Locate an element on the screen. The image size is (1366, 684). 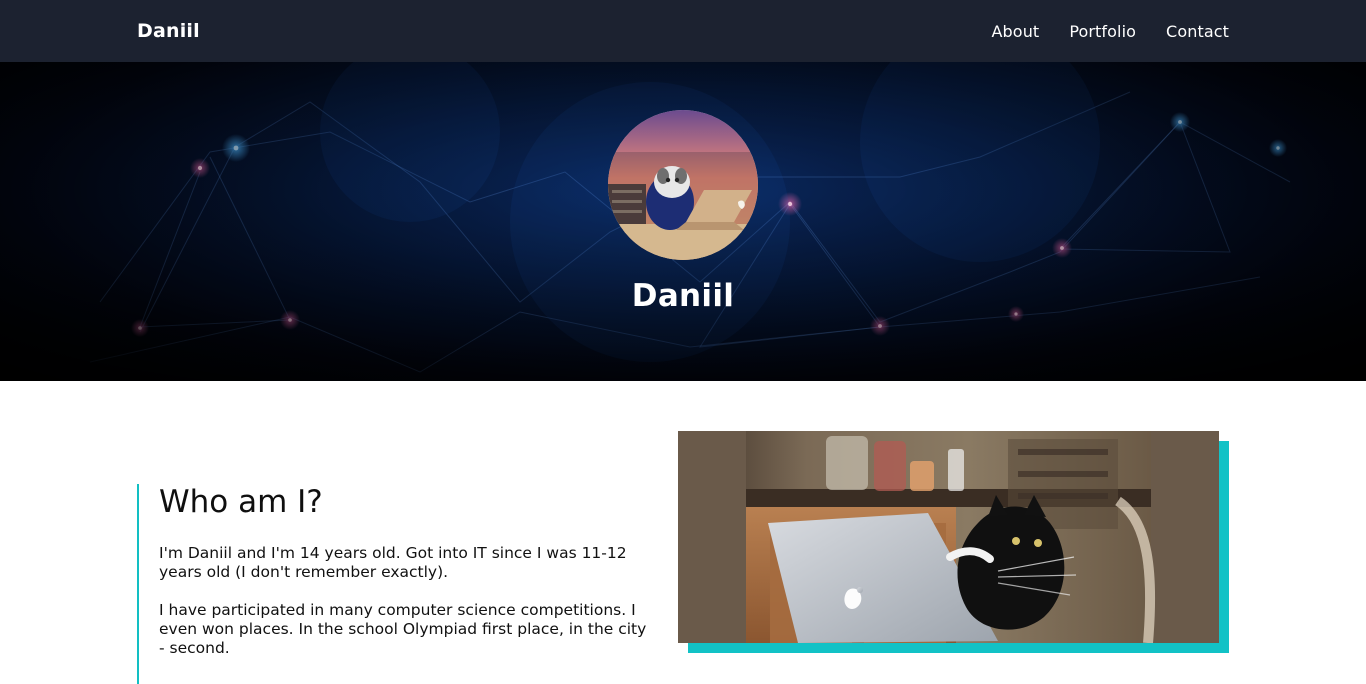
nav-link-contact: Contact is located at coordinates (1197, 31).